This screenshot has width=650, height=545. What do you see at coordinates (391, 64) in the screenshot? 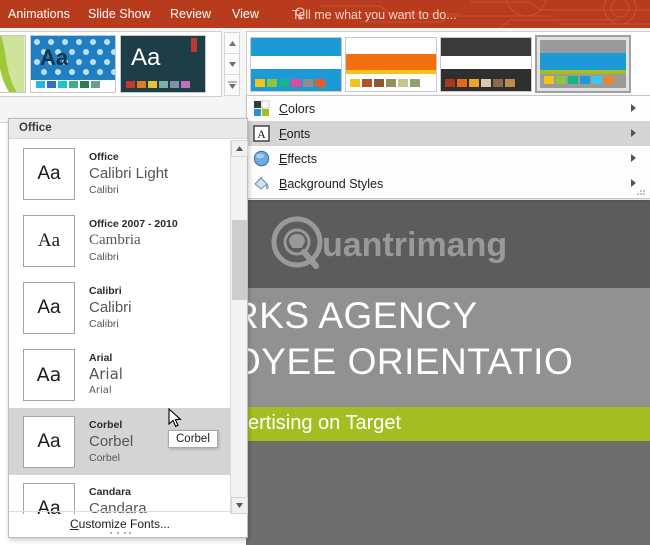
I see `variant-thumbnail-orange` at bounding box center [391, 64].